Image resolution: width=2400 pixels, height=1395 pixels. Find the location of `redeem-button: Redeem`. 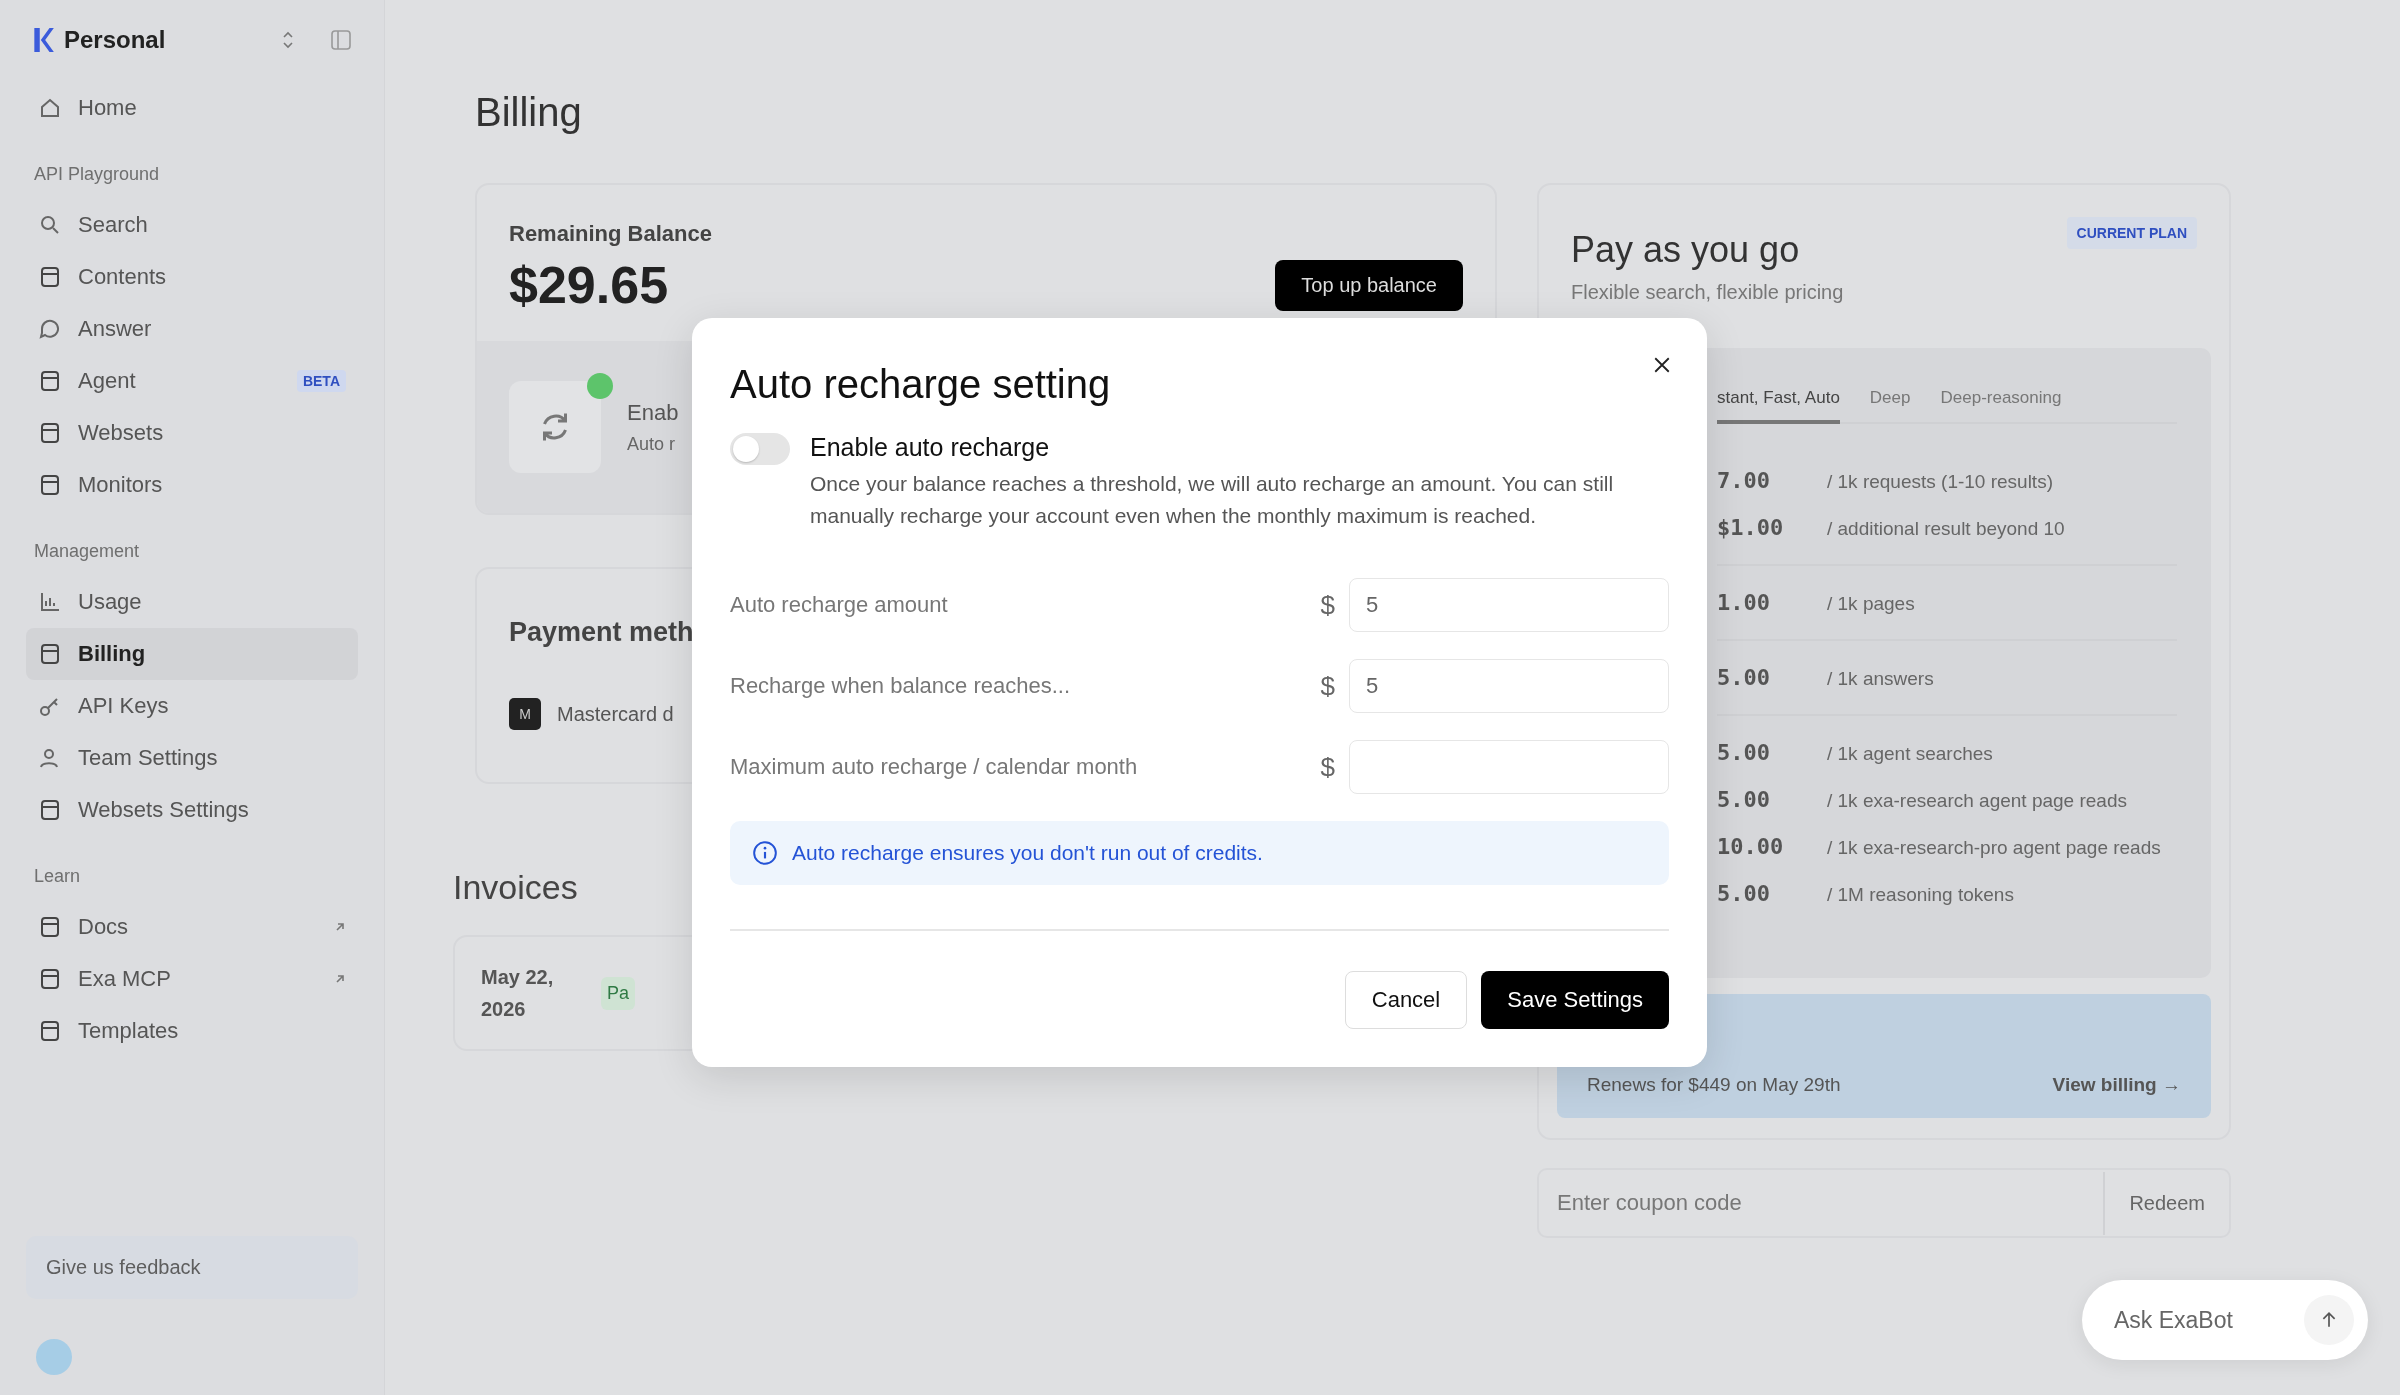

redeem-button: Redeem is located at coordinates (2166, 1203).